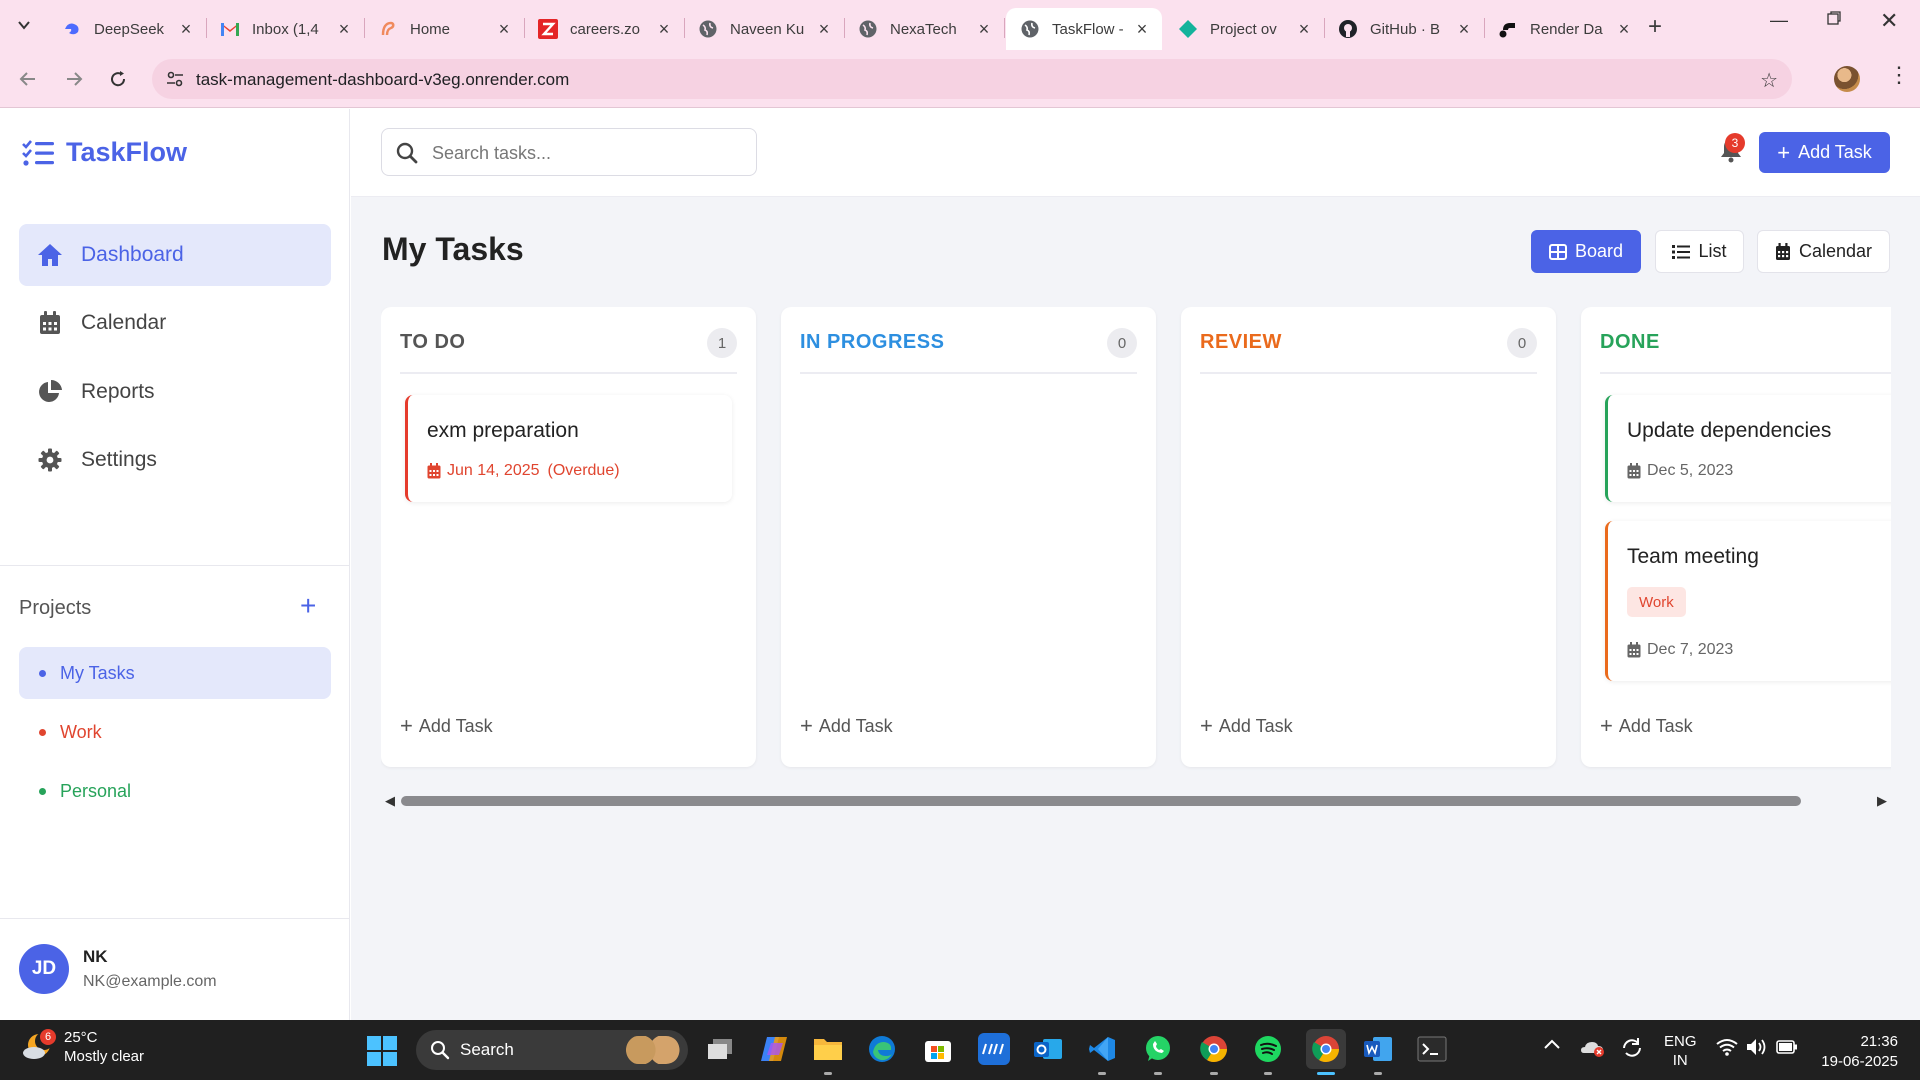 This screenshot has width=1920, height=1080. I want to click on spotify-icon, so click(1268, 1049).